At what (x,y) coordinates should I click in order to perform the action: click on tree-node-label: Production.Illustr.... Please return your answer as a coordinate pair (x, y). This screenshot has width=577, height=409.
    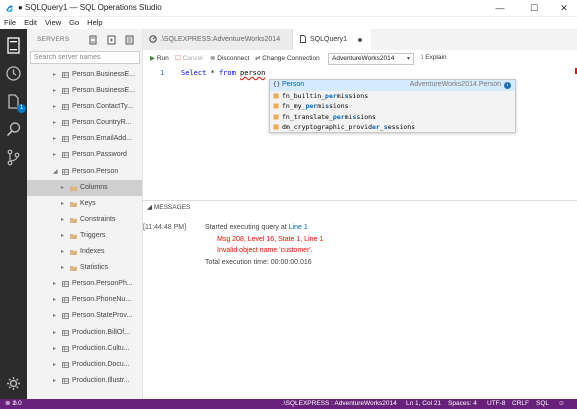
    Looking at the image, I should click on (101, 380).